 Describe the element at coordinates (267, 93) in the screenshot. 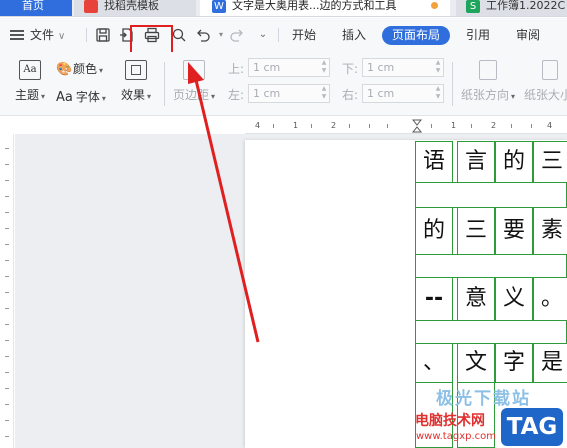

I see `margin-left-value: 1 cm` at that location.